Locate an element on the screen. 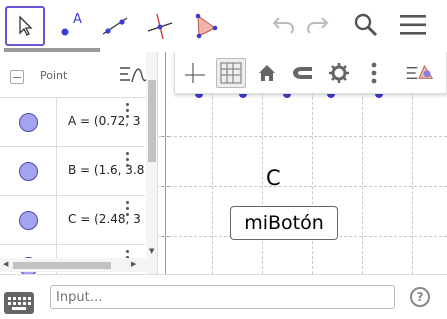  line-icon is located at coordinates (115, 26).